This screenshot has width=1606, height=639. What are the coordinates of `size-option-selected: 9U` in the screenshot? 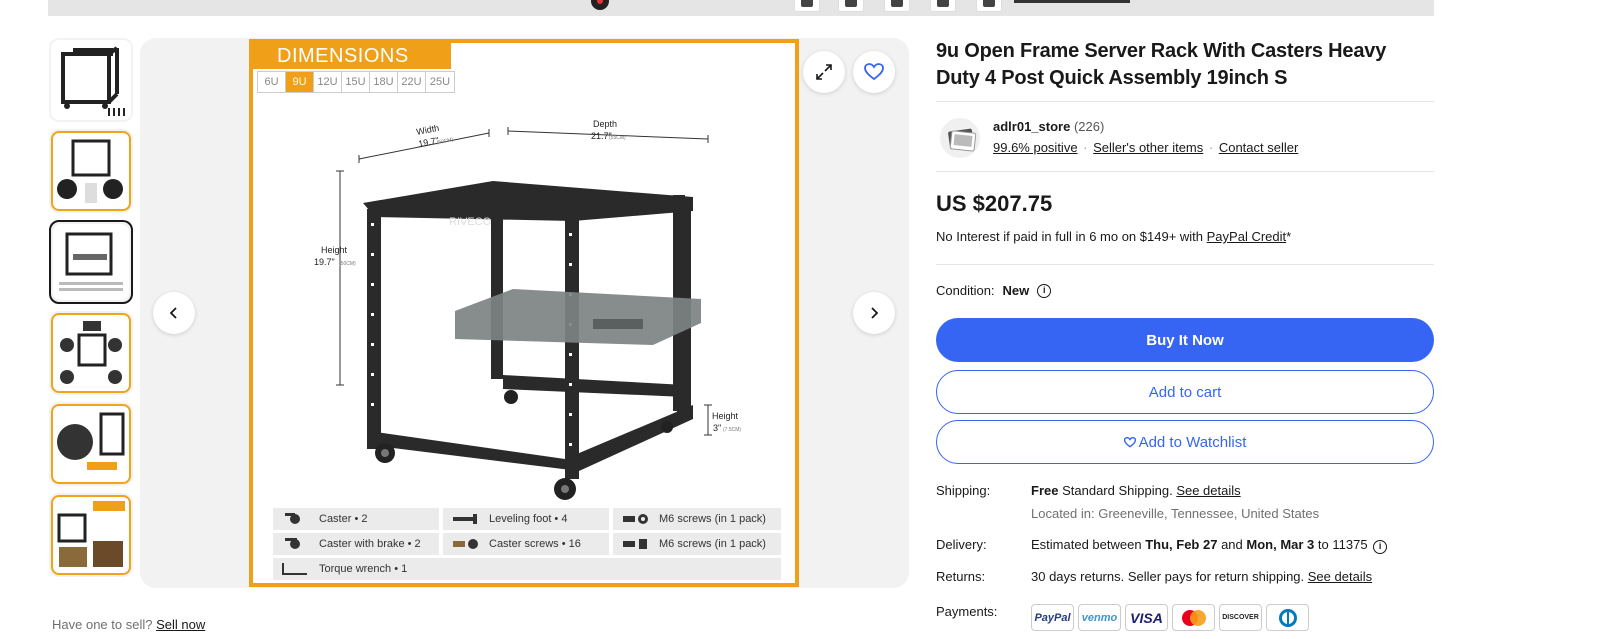 It's located at (300, 82).